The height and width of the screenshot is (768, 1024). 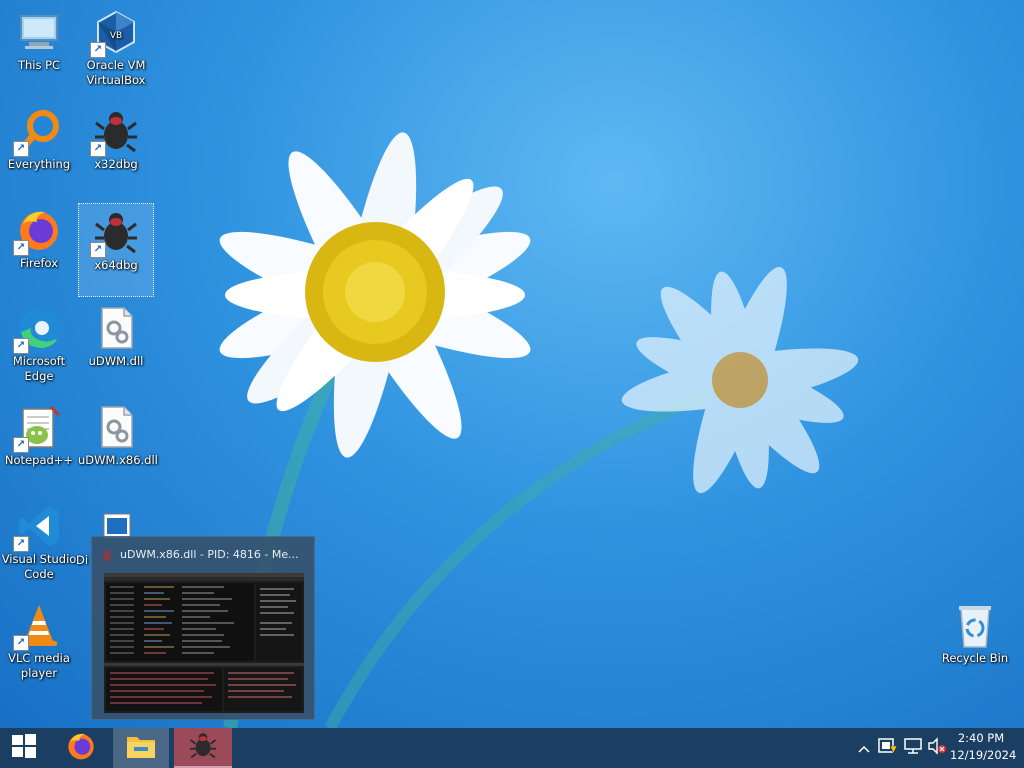 I want to click on desktop-icon-label: x64dbg, so click(x=116, y=265).